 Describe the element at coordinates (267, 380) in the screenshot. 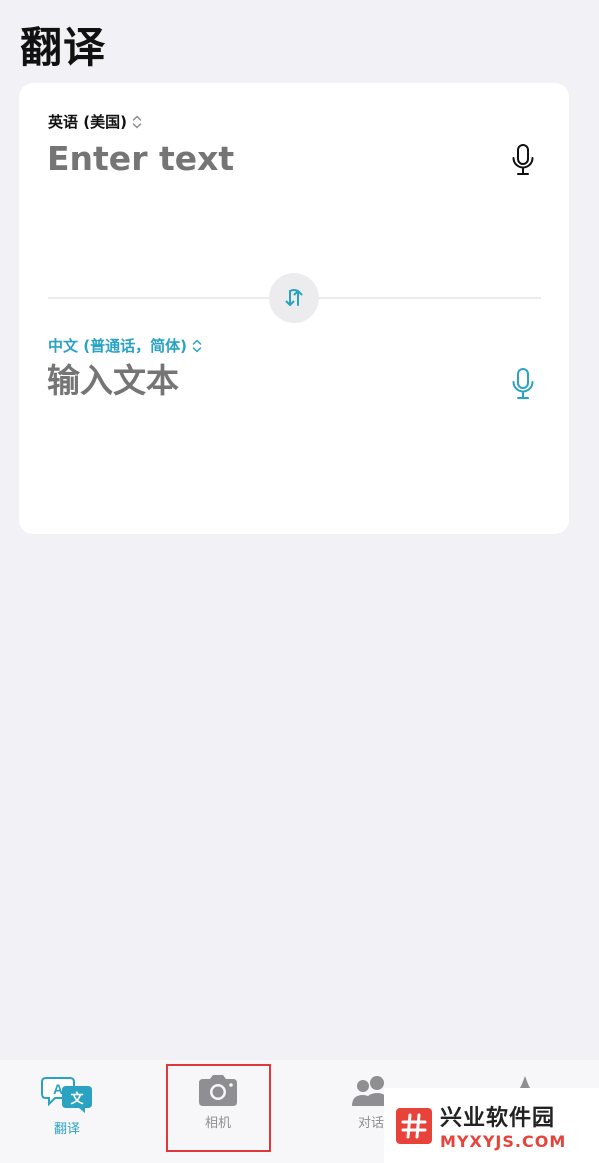

I see `target-text-input` at that location.